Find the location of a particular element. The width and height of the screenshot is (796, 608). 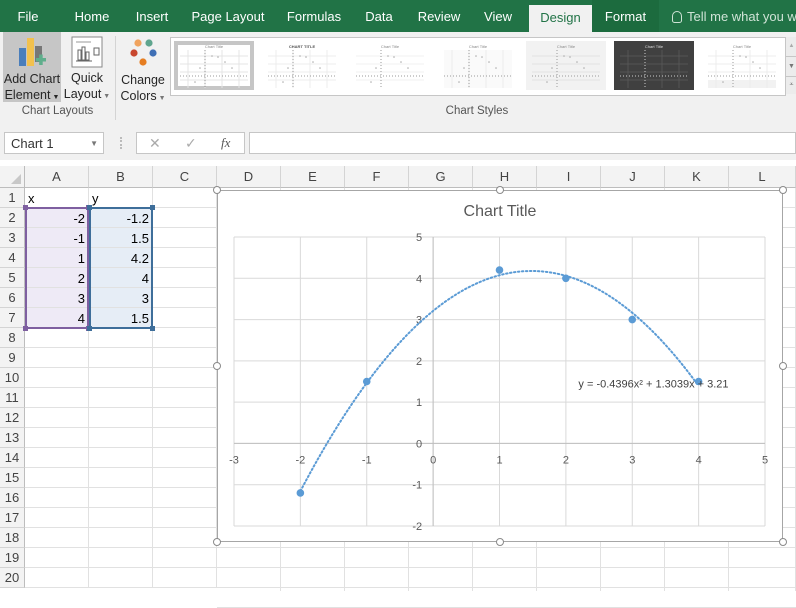

cell-c5 is located at coordinates (185, 278).